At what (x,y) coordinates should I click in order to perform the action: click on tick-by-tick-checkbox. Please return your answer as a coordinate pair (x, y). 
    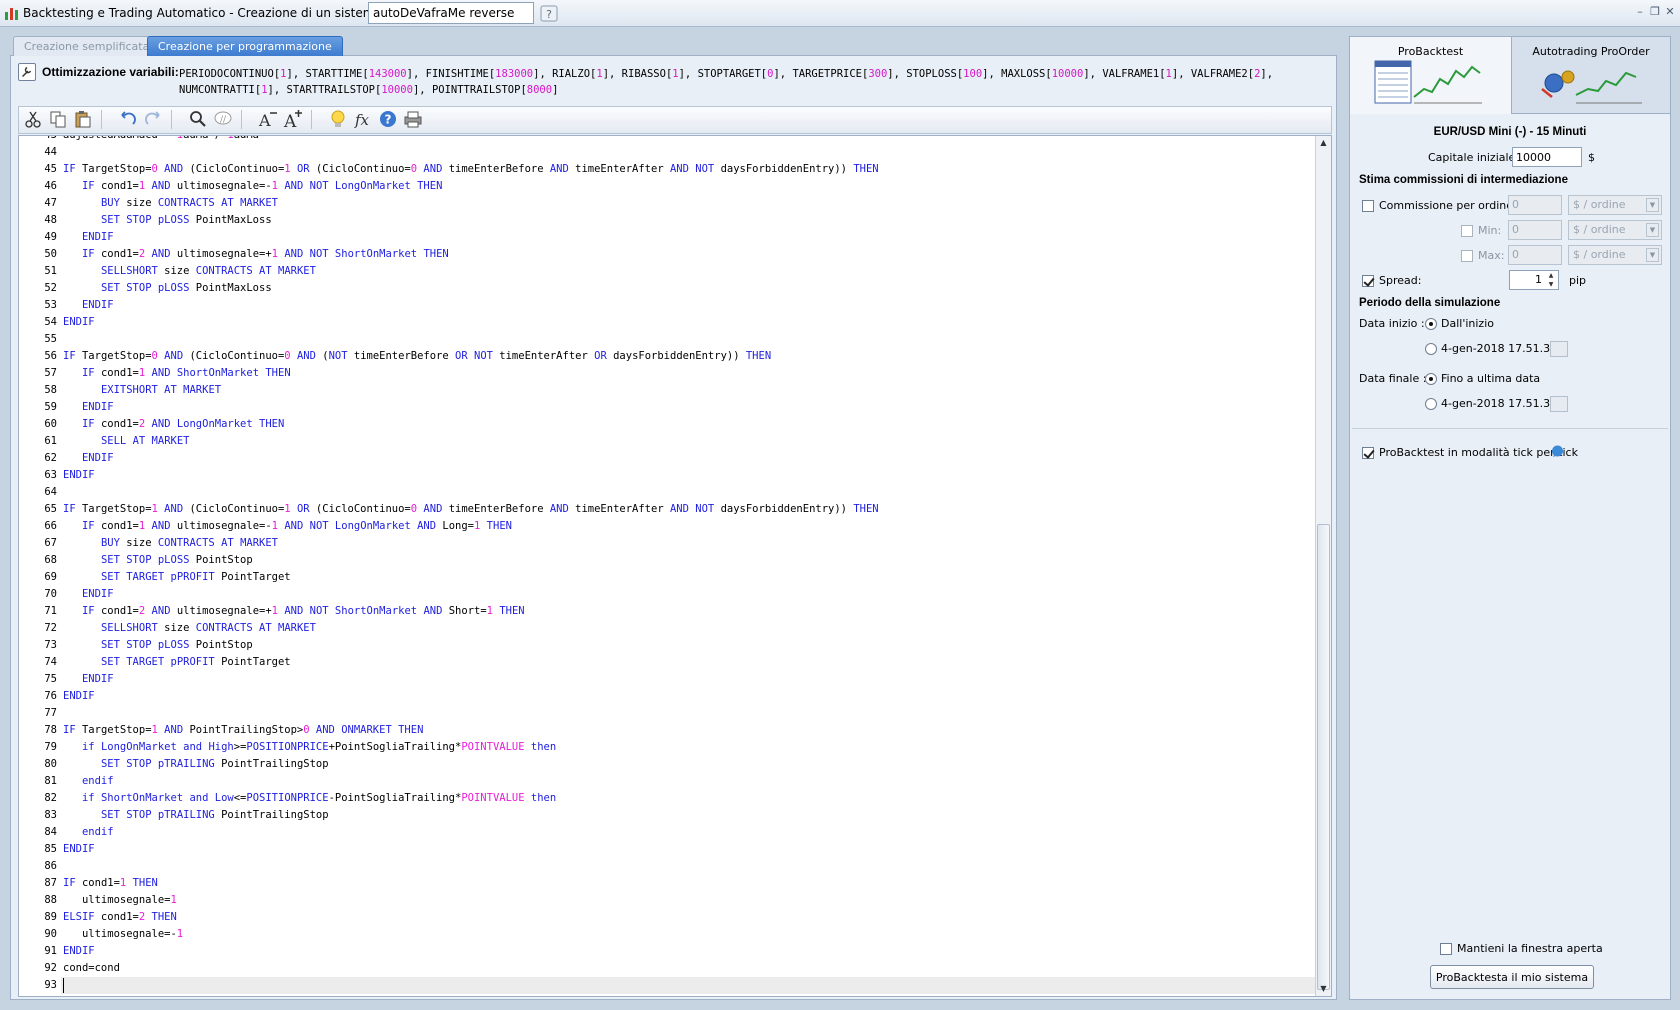
    Looking at the image, I should click on (1368, 453).